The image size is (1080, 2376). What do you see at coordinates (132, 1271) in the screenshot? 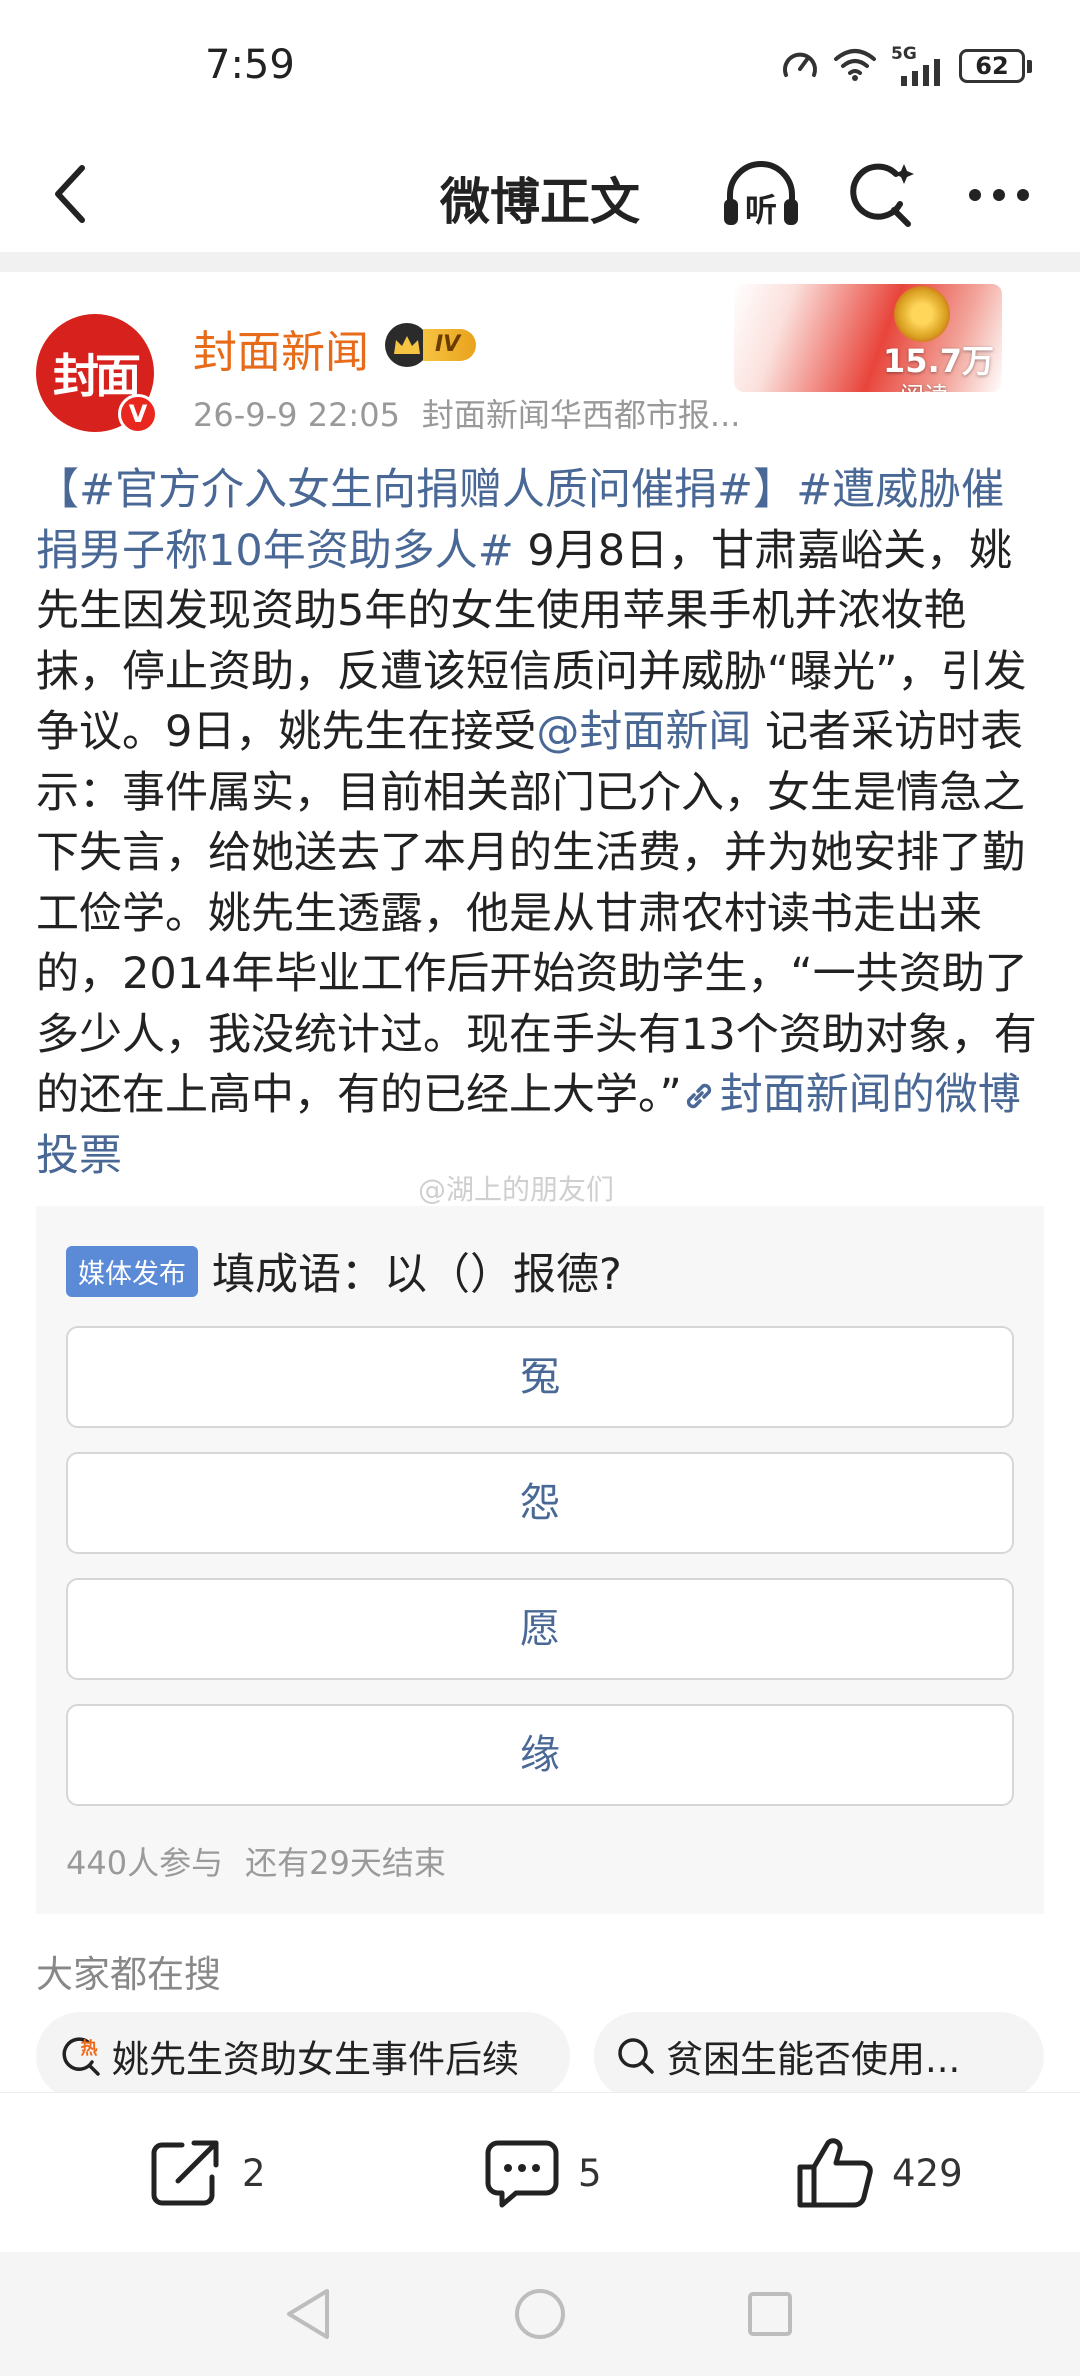
I see `poll-badge: 媒体发布` at bounding box center [132, 1271].